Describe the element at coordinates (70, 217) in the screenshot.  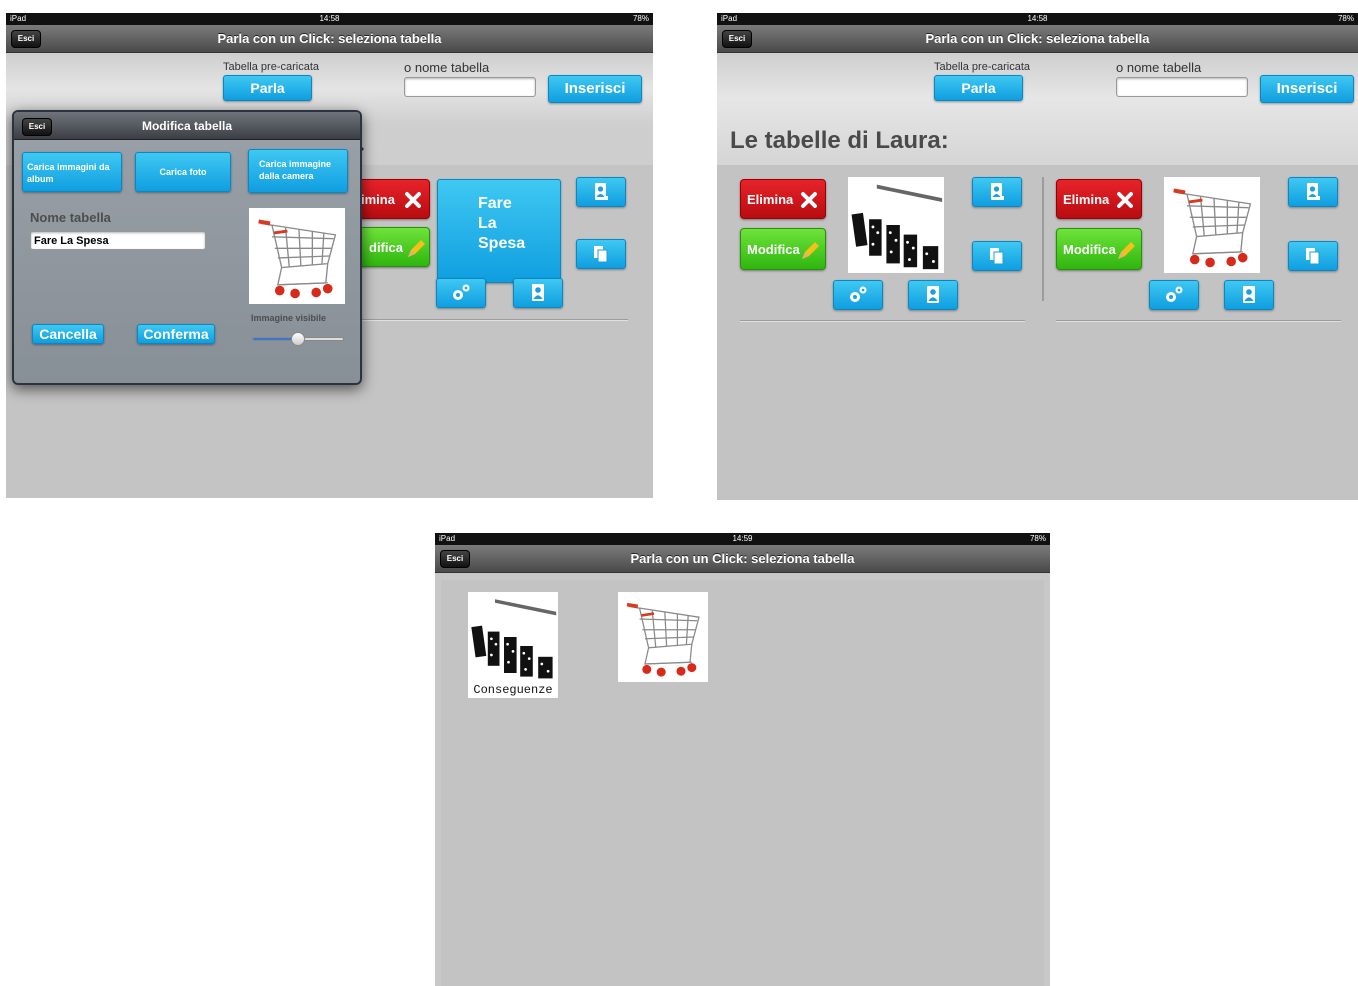
I see `table-name-field-label: Nome tabella` at that location.